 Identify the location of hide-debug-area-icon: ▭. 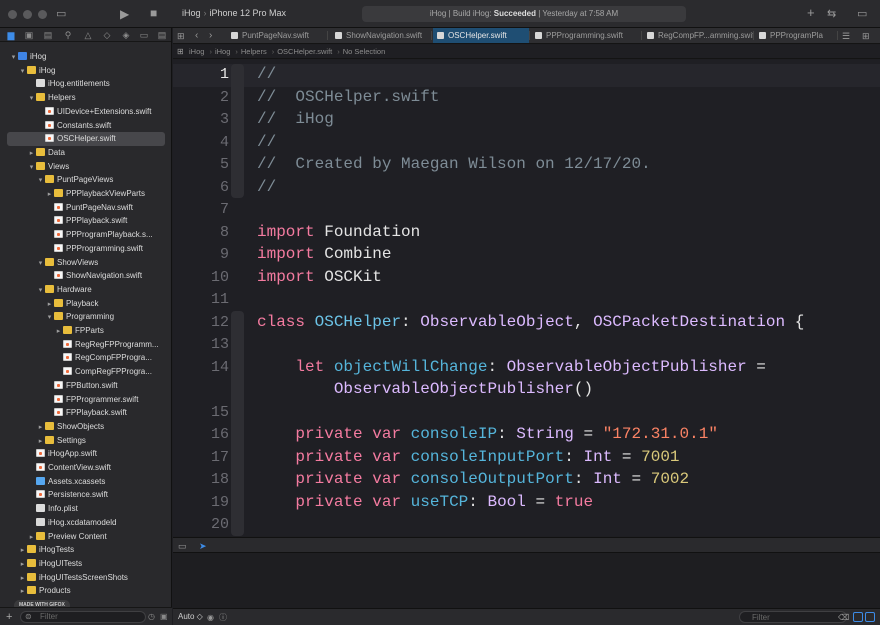
(182, 546).